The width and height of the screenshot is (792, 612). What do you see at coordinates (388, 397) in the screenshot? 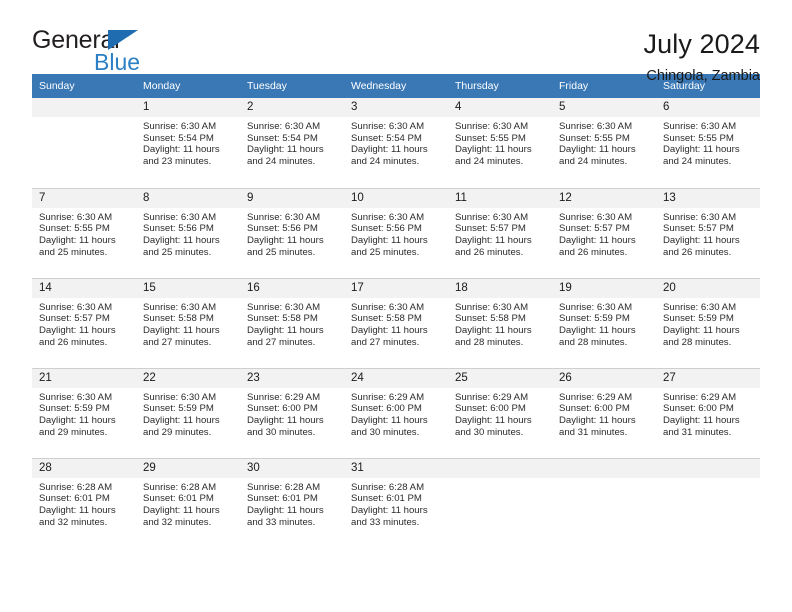
I see `sunrise-text: Sunrise: 6:29 AM` at bounding box center [388, 397].